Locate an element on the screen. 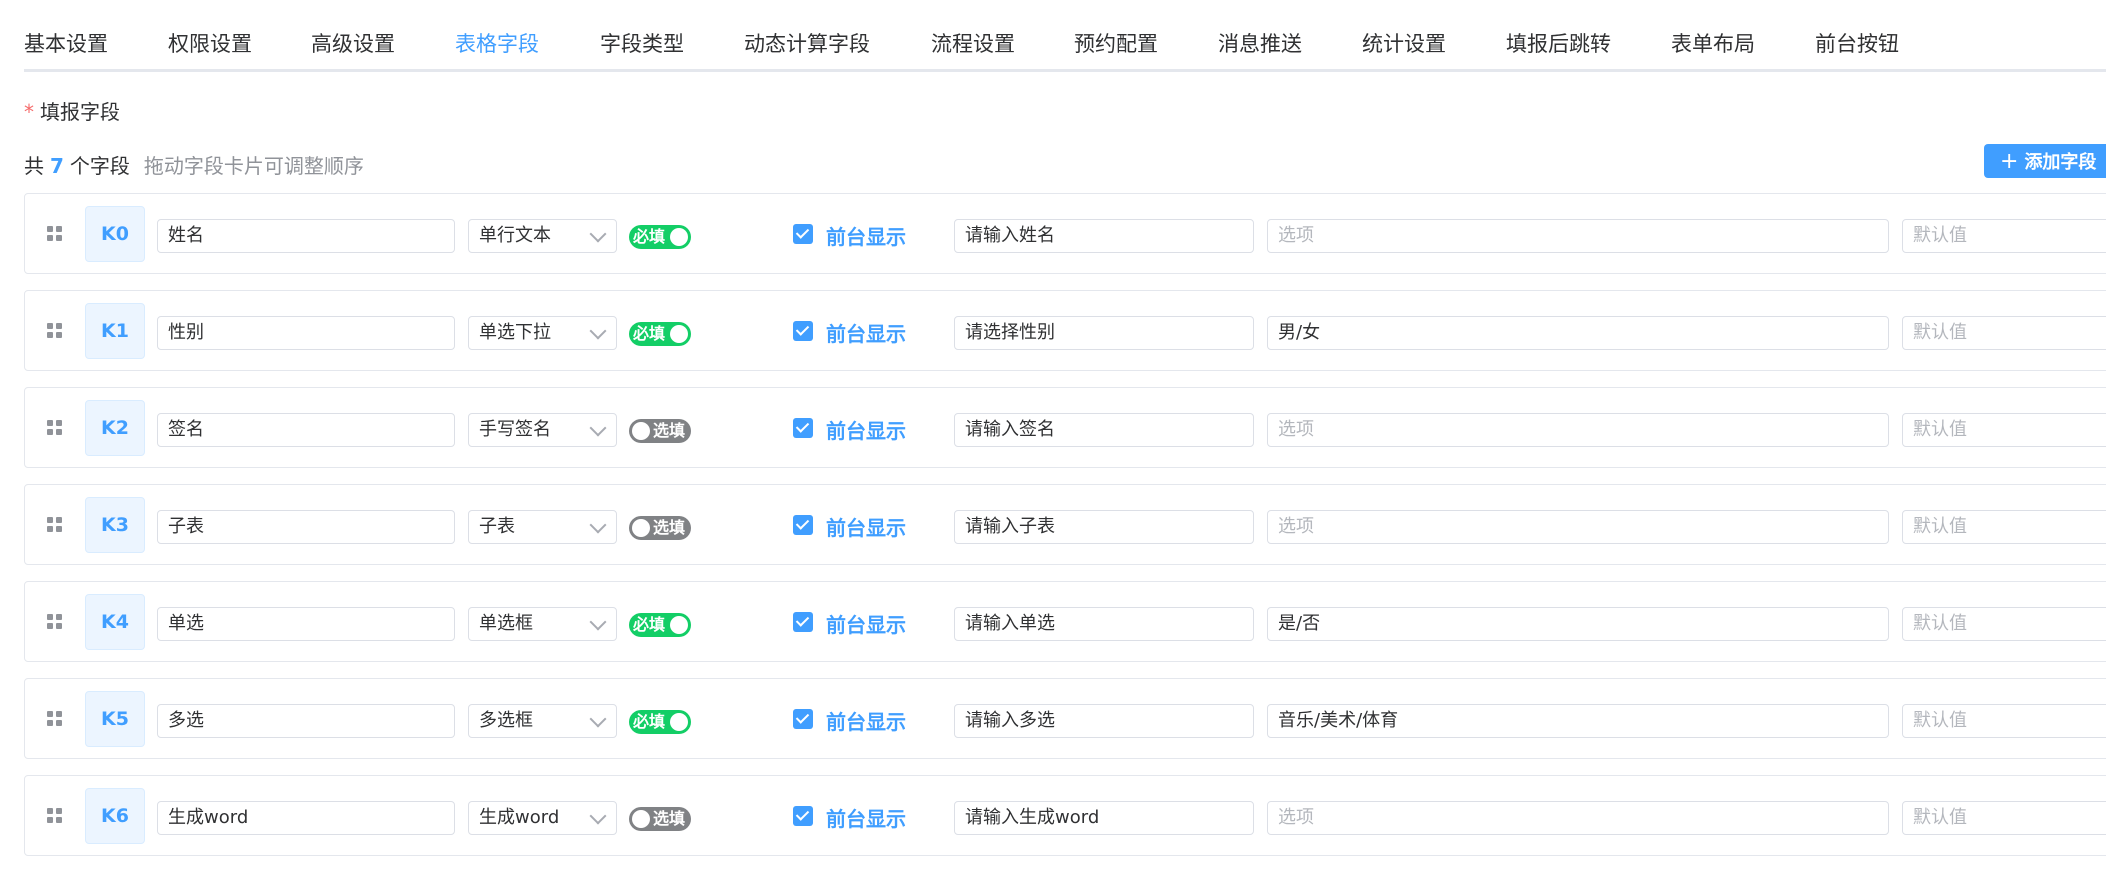 The height and width of the screenshot is (879, 2106). field-card: K4 单选 单选框 必填 前台显示 请输入单选 是/否 默认值 is located at coordinates (1065, 621).